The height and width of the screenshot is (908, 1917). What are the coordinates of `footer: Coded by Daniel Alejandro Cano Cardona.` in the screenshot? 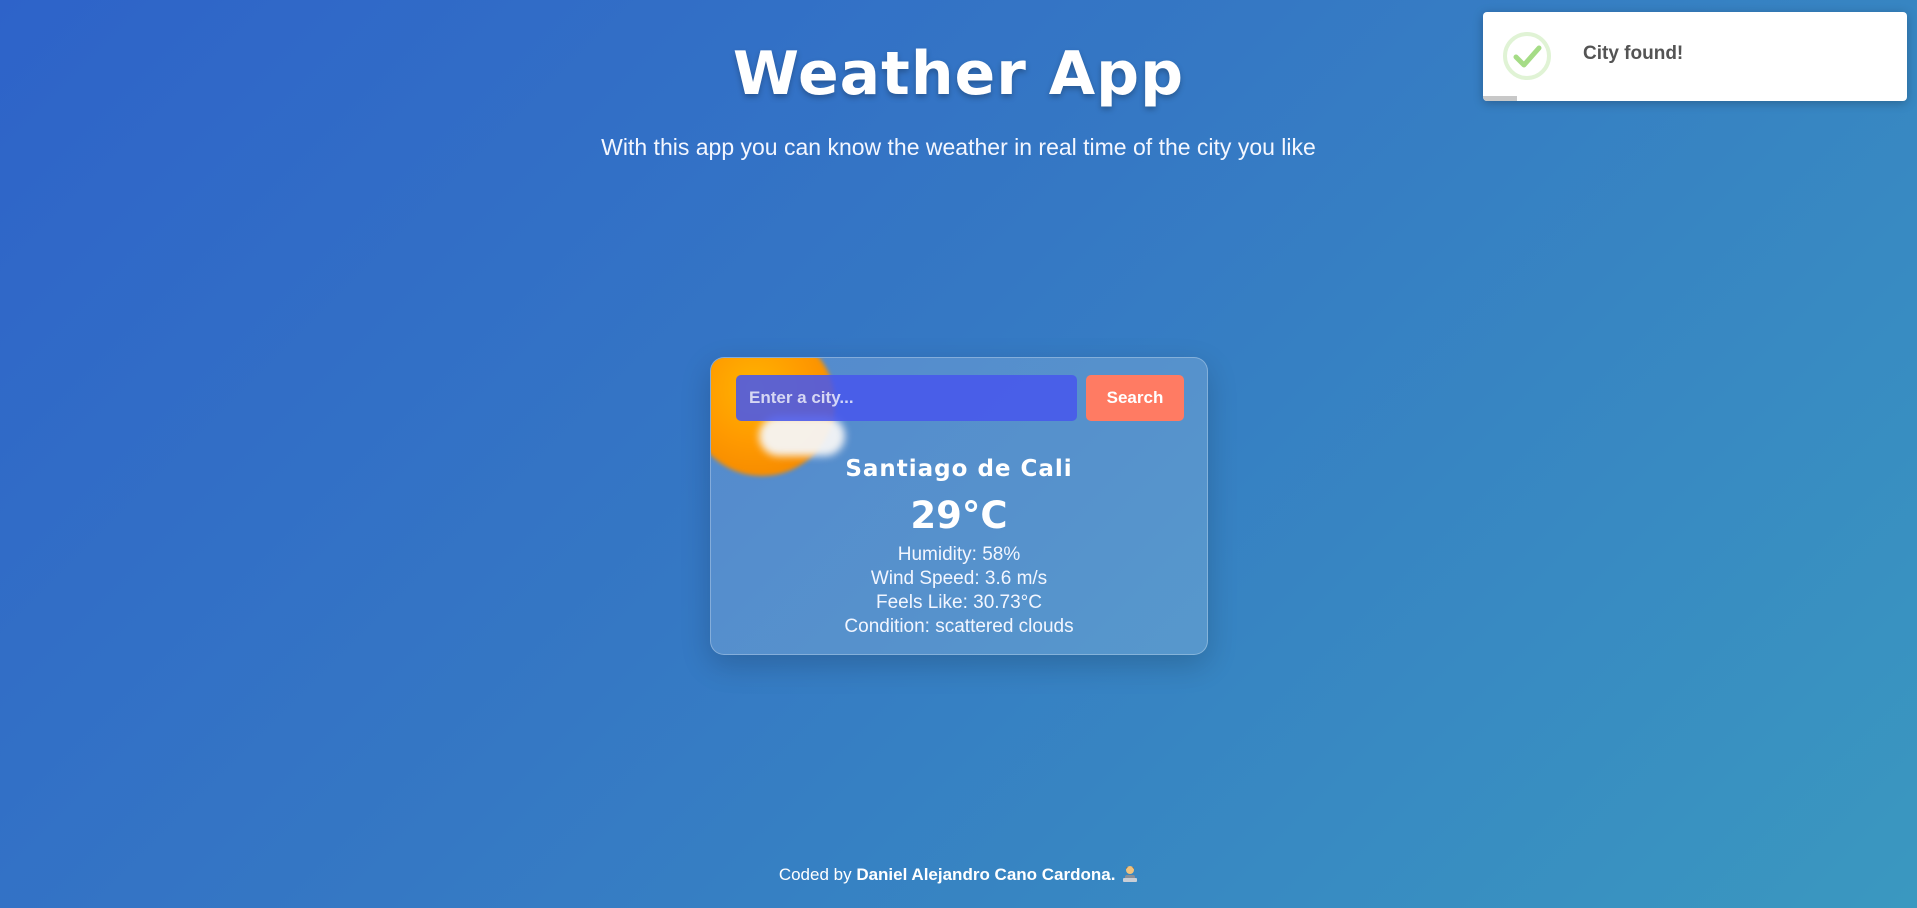 It's located at (958, 875).